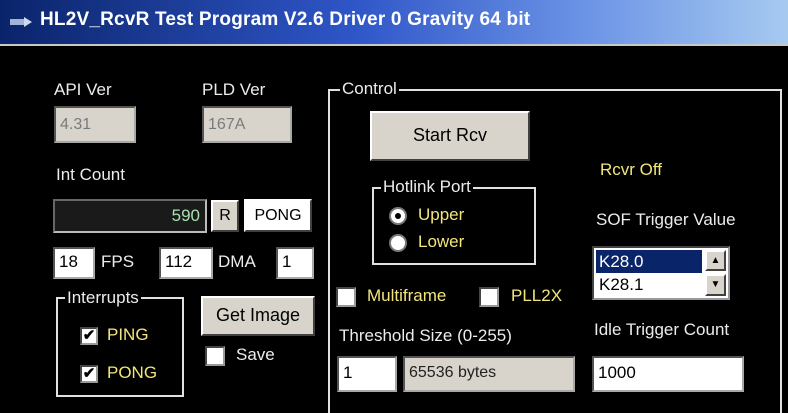 The image size is (788, 413). What do you see at coordinates (258, 316) in the screenshot?
I see `get-image-button: Get Image` at bounding box center [258, 316].